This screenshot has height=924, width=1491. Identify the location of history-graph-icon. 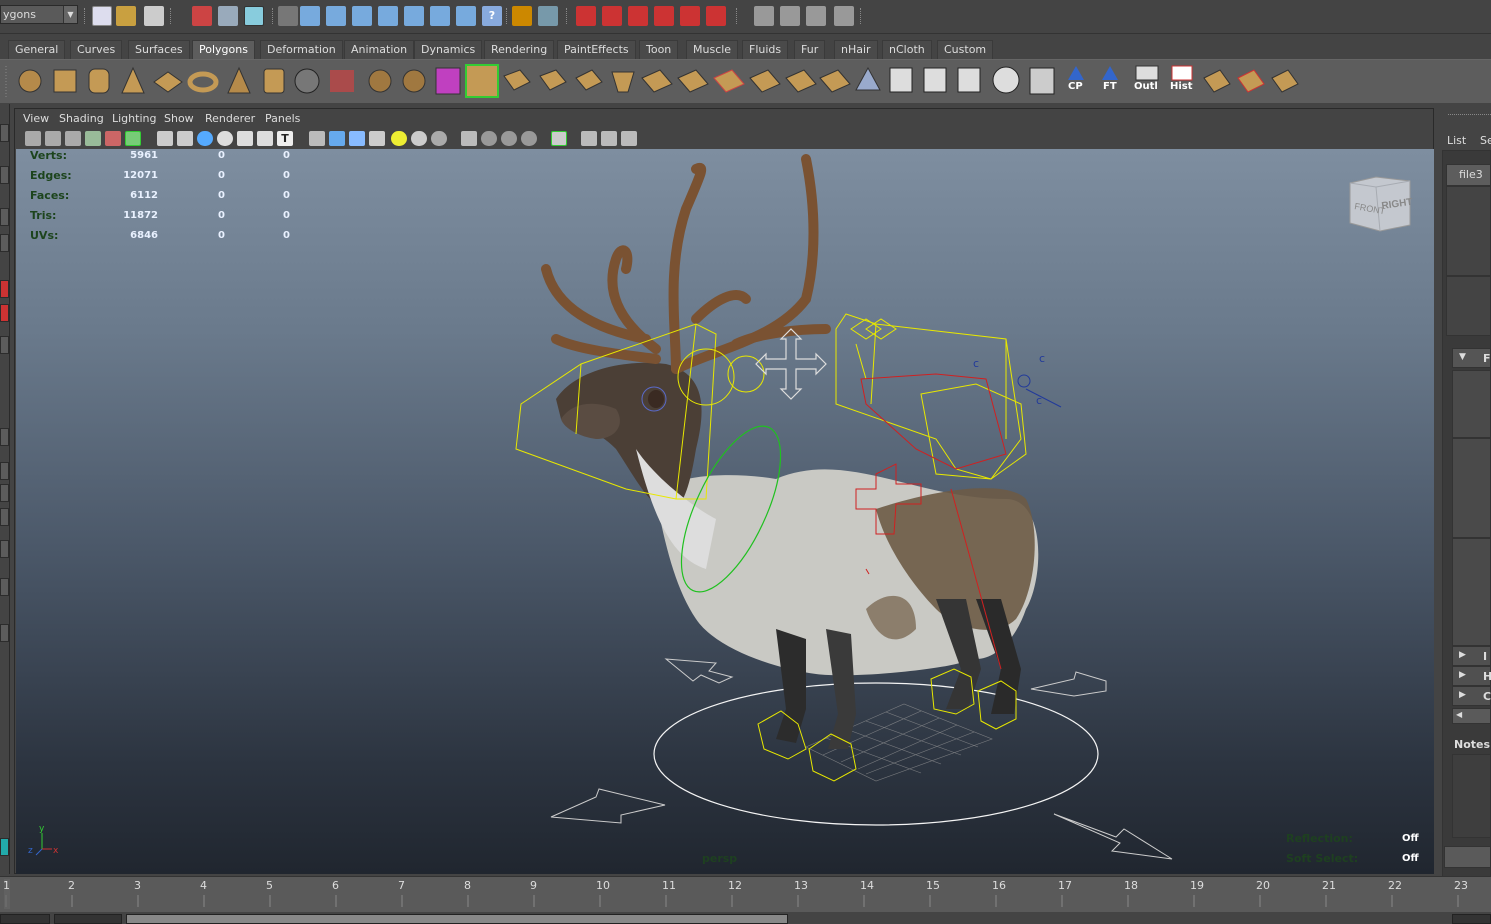
(1182, 73).